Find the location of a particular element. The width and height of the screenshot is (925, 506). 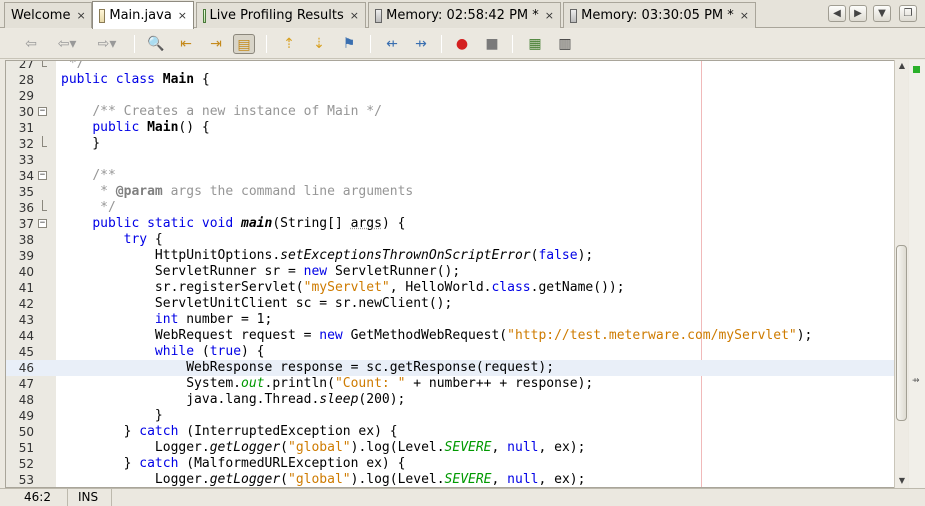

toggle-bookmark-icon: ⚑ is located at coordinates (349, 44).